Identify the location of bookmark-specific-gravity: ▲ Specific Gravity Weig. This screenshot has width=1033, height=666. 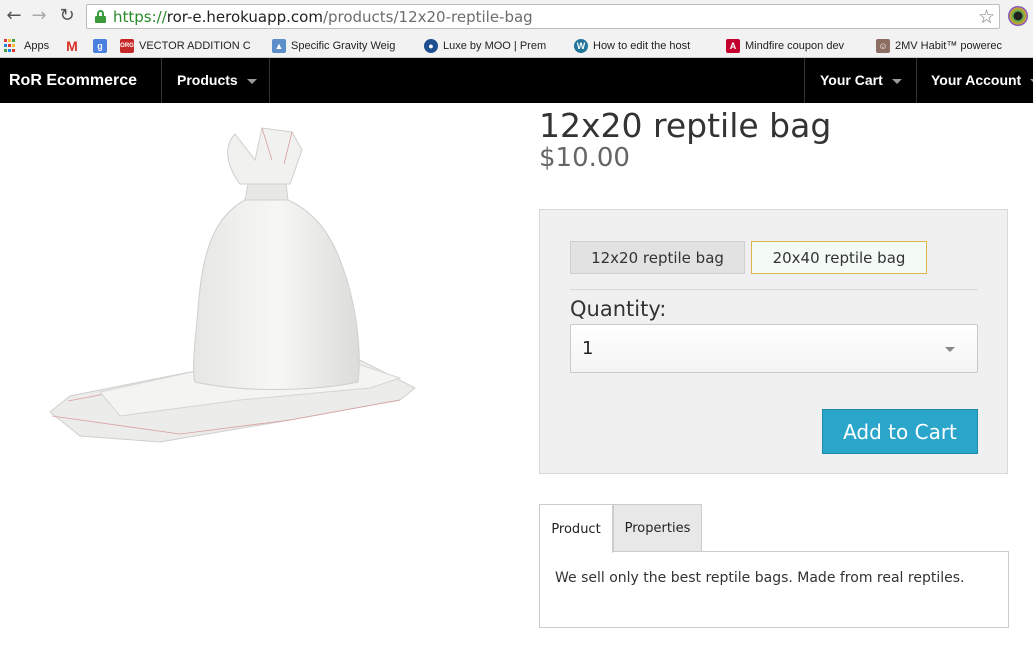
(342, 46).